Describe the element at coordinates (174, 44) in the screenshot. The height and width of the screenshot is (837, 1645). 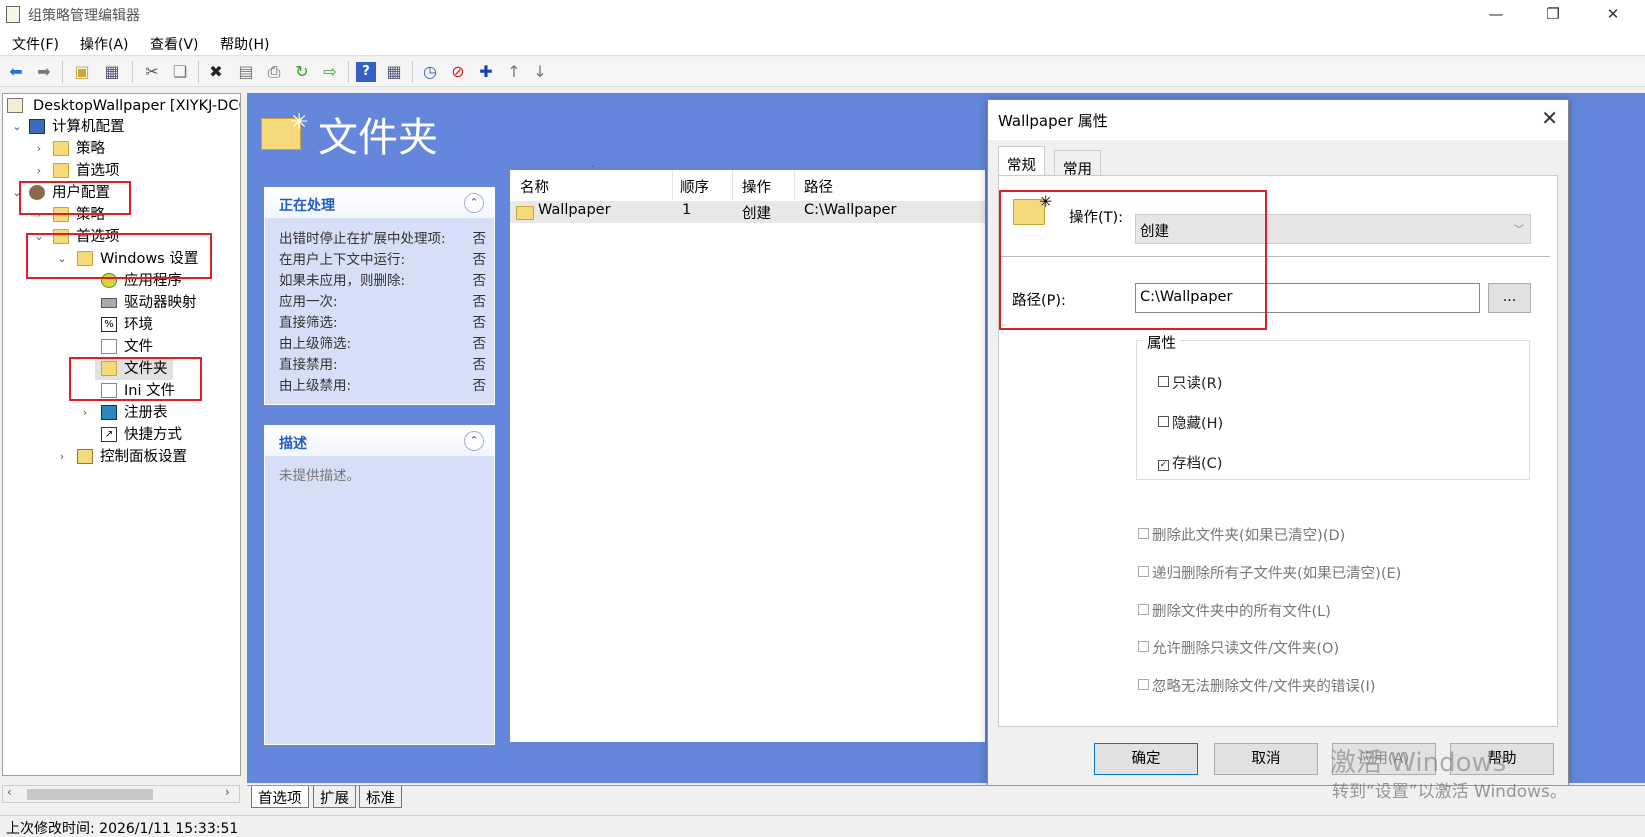
I see `menu-view: 查看(V)` at that location.